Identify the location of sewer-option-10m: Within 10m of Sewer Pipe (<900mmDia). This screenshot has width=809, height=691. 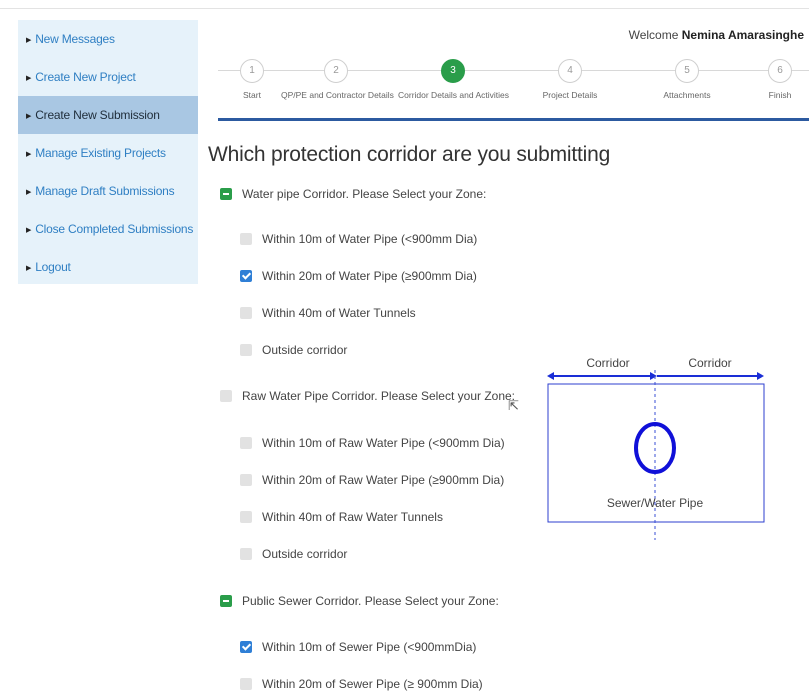
(358, 647).